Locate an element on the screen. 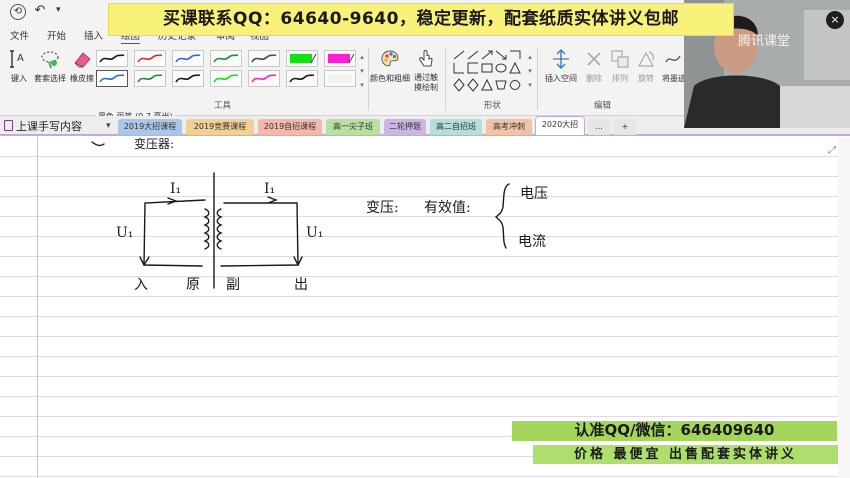 Image resolution: width=850 pixels, height=478 pixels. arrange-label: 排列 is located at coordinates (620, 78).